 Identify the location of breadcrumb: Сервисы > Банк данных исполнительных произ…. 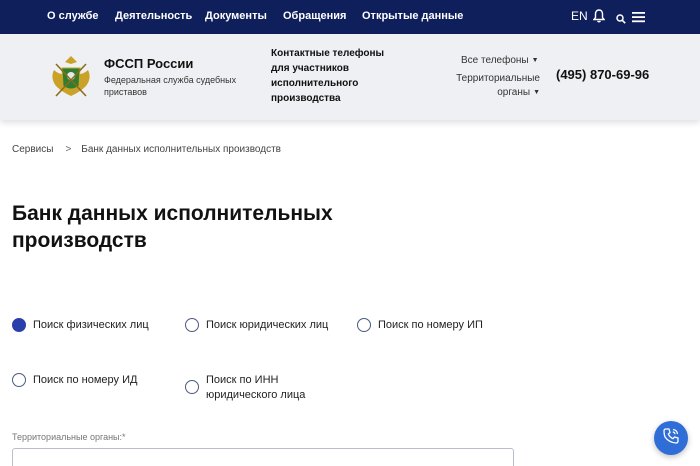
(146, 149).